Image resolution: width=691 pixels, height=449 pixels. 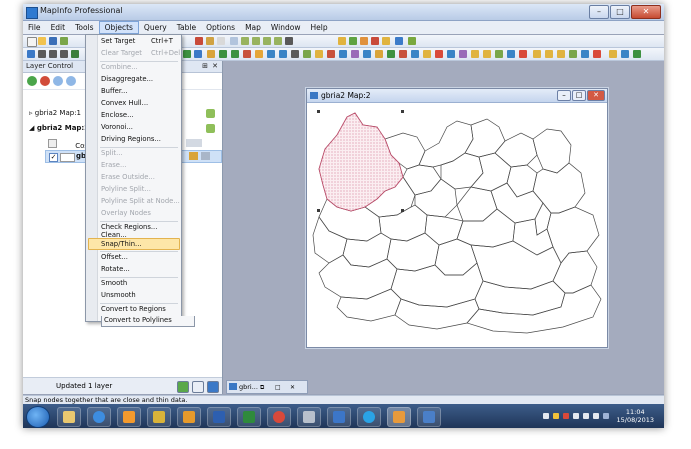 I want to click on menu-item-set-target: Set Target Ctrl+T, so click(x=137, y=41).